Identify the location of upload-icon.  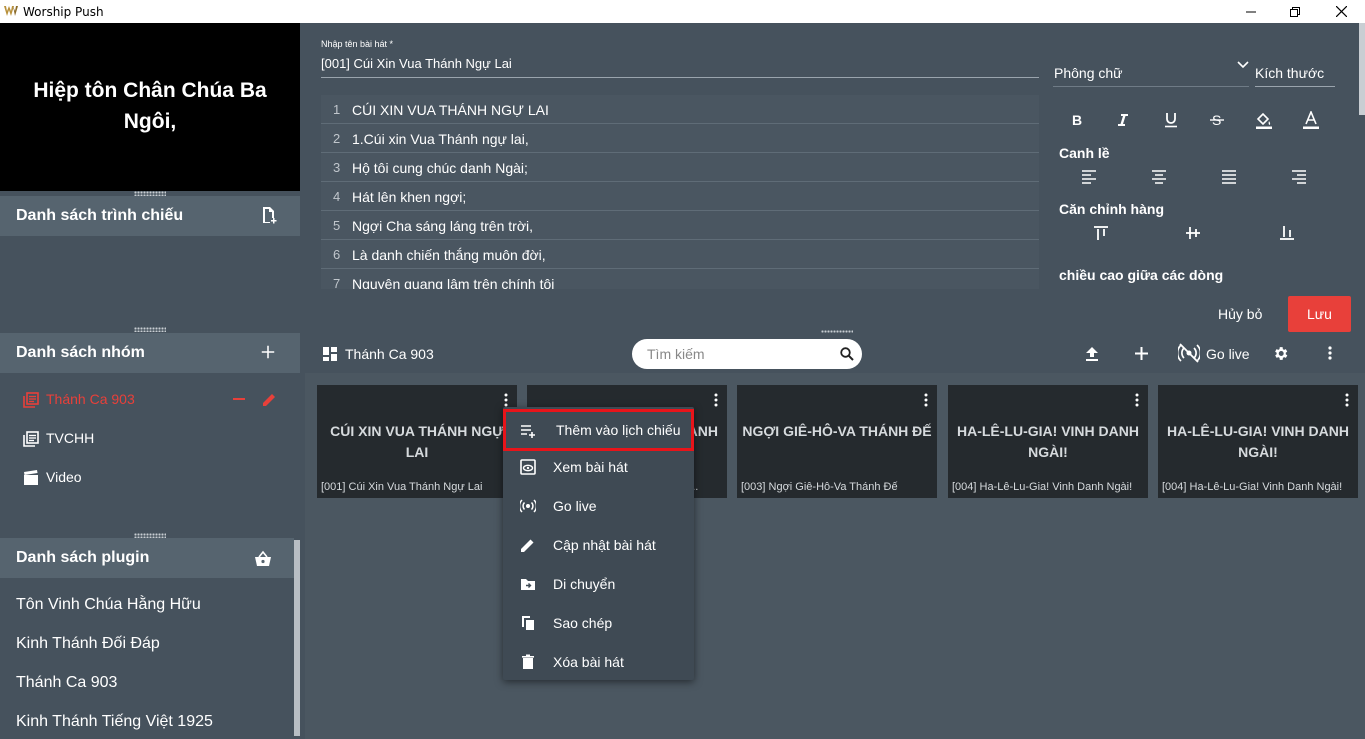
(1092, 354).